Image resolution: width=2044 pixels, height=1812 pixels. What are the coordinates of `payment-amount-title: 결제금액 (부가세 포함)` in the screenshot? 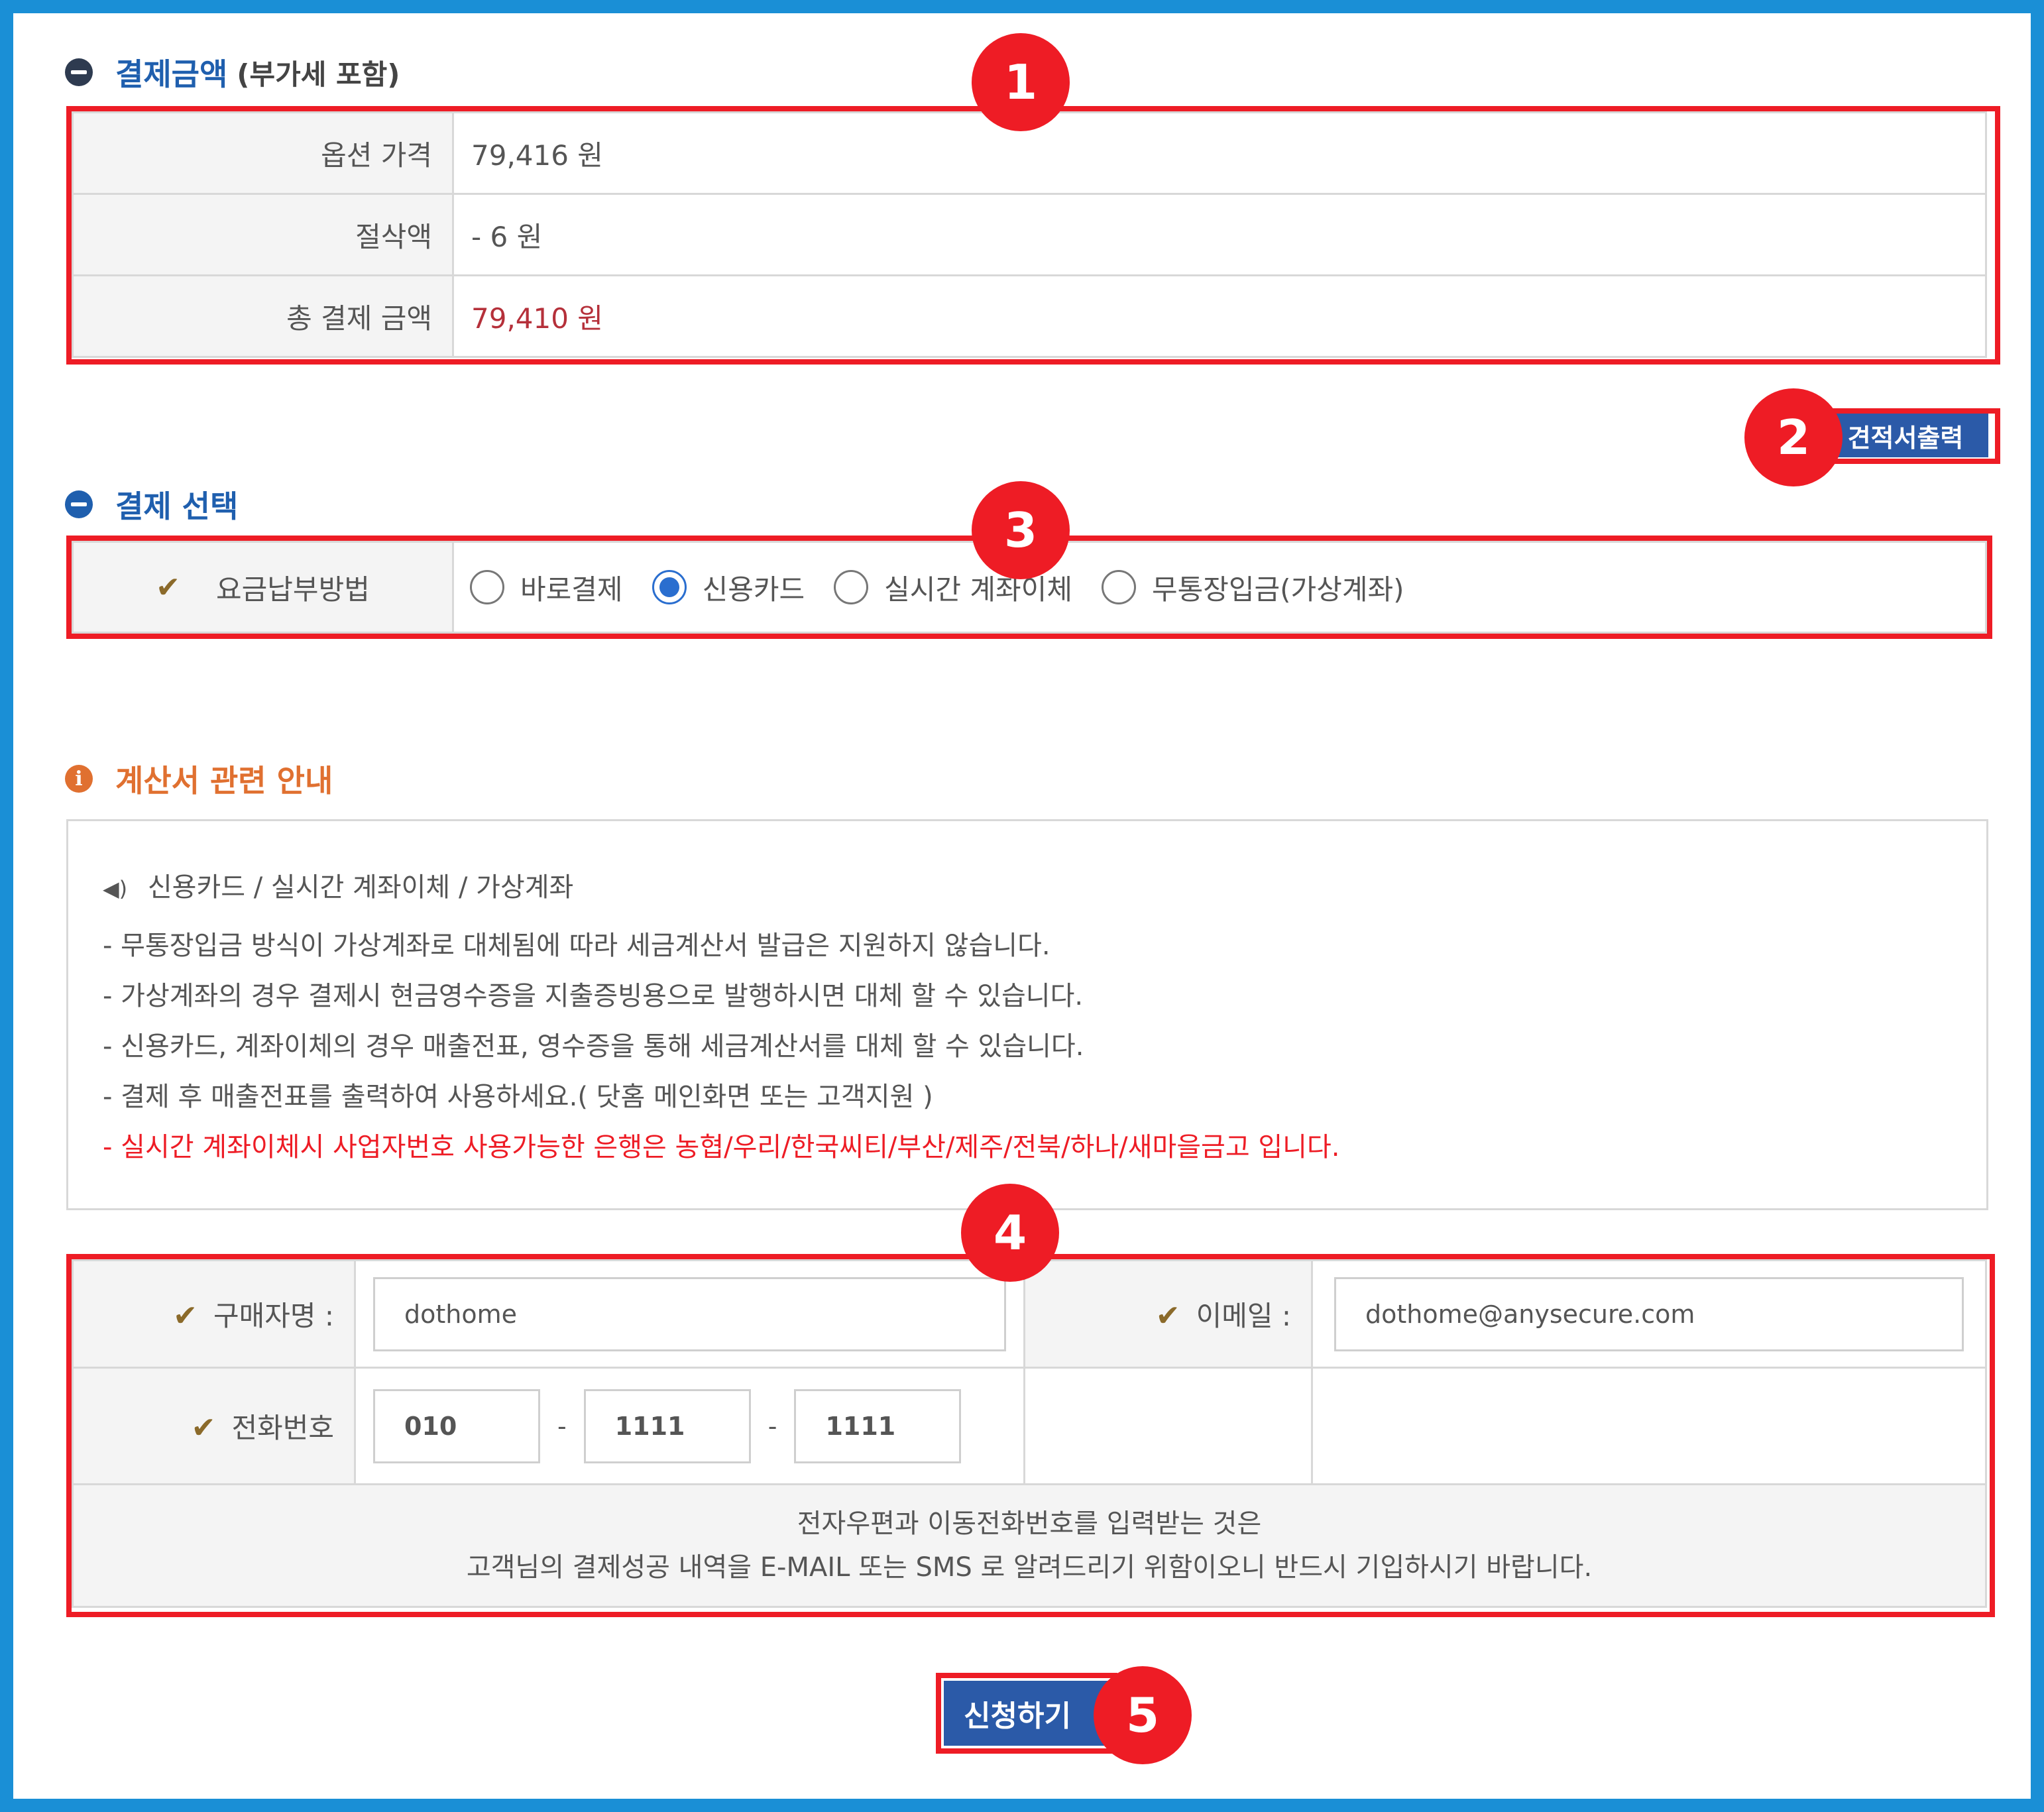 It's located at (232, 72).